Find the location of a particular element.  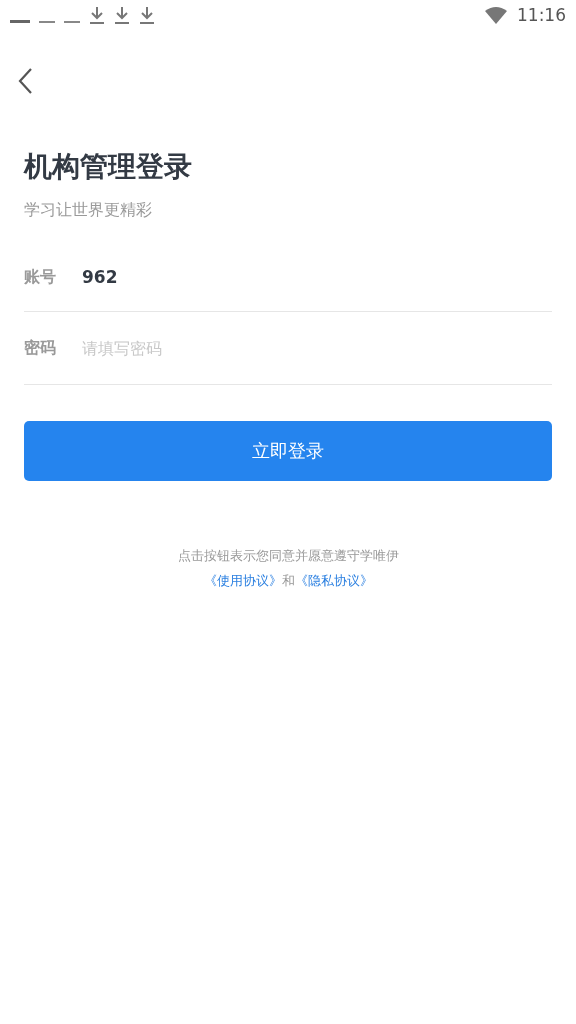

privacy-link: 《隐私协议》 is located at coordinates (333, 580).